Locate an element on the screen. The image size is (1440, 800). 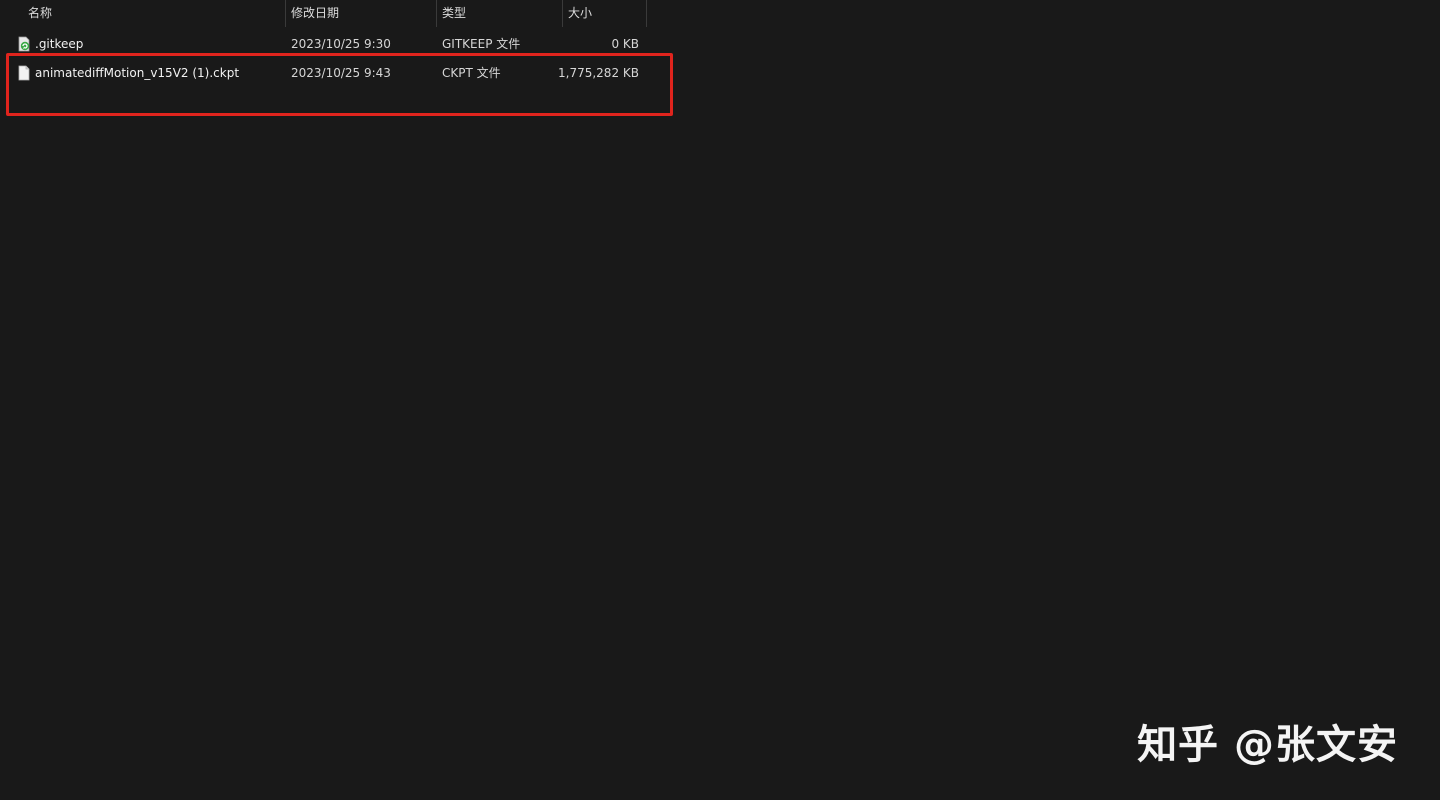
column-header-date: 修改日期 is located at coordinates (363, 13).